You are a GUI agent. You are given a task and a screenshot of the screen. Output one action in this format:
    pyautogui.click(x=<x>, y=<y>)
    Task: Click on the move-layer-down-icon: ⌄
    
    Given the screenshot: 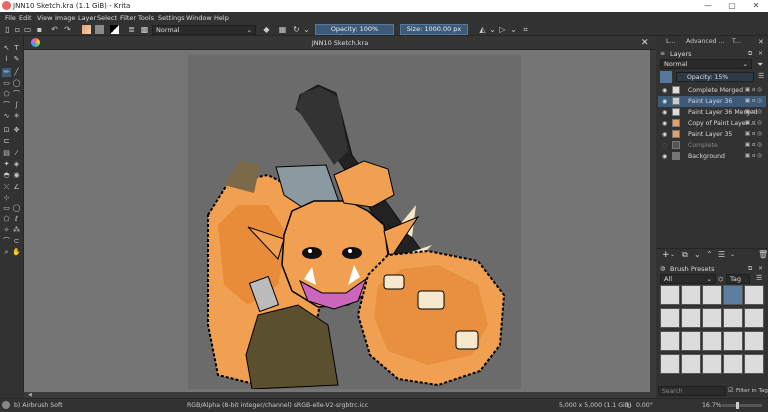 What is the action you would take?
    pyautogui.click(x=697, y=254)
    